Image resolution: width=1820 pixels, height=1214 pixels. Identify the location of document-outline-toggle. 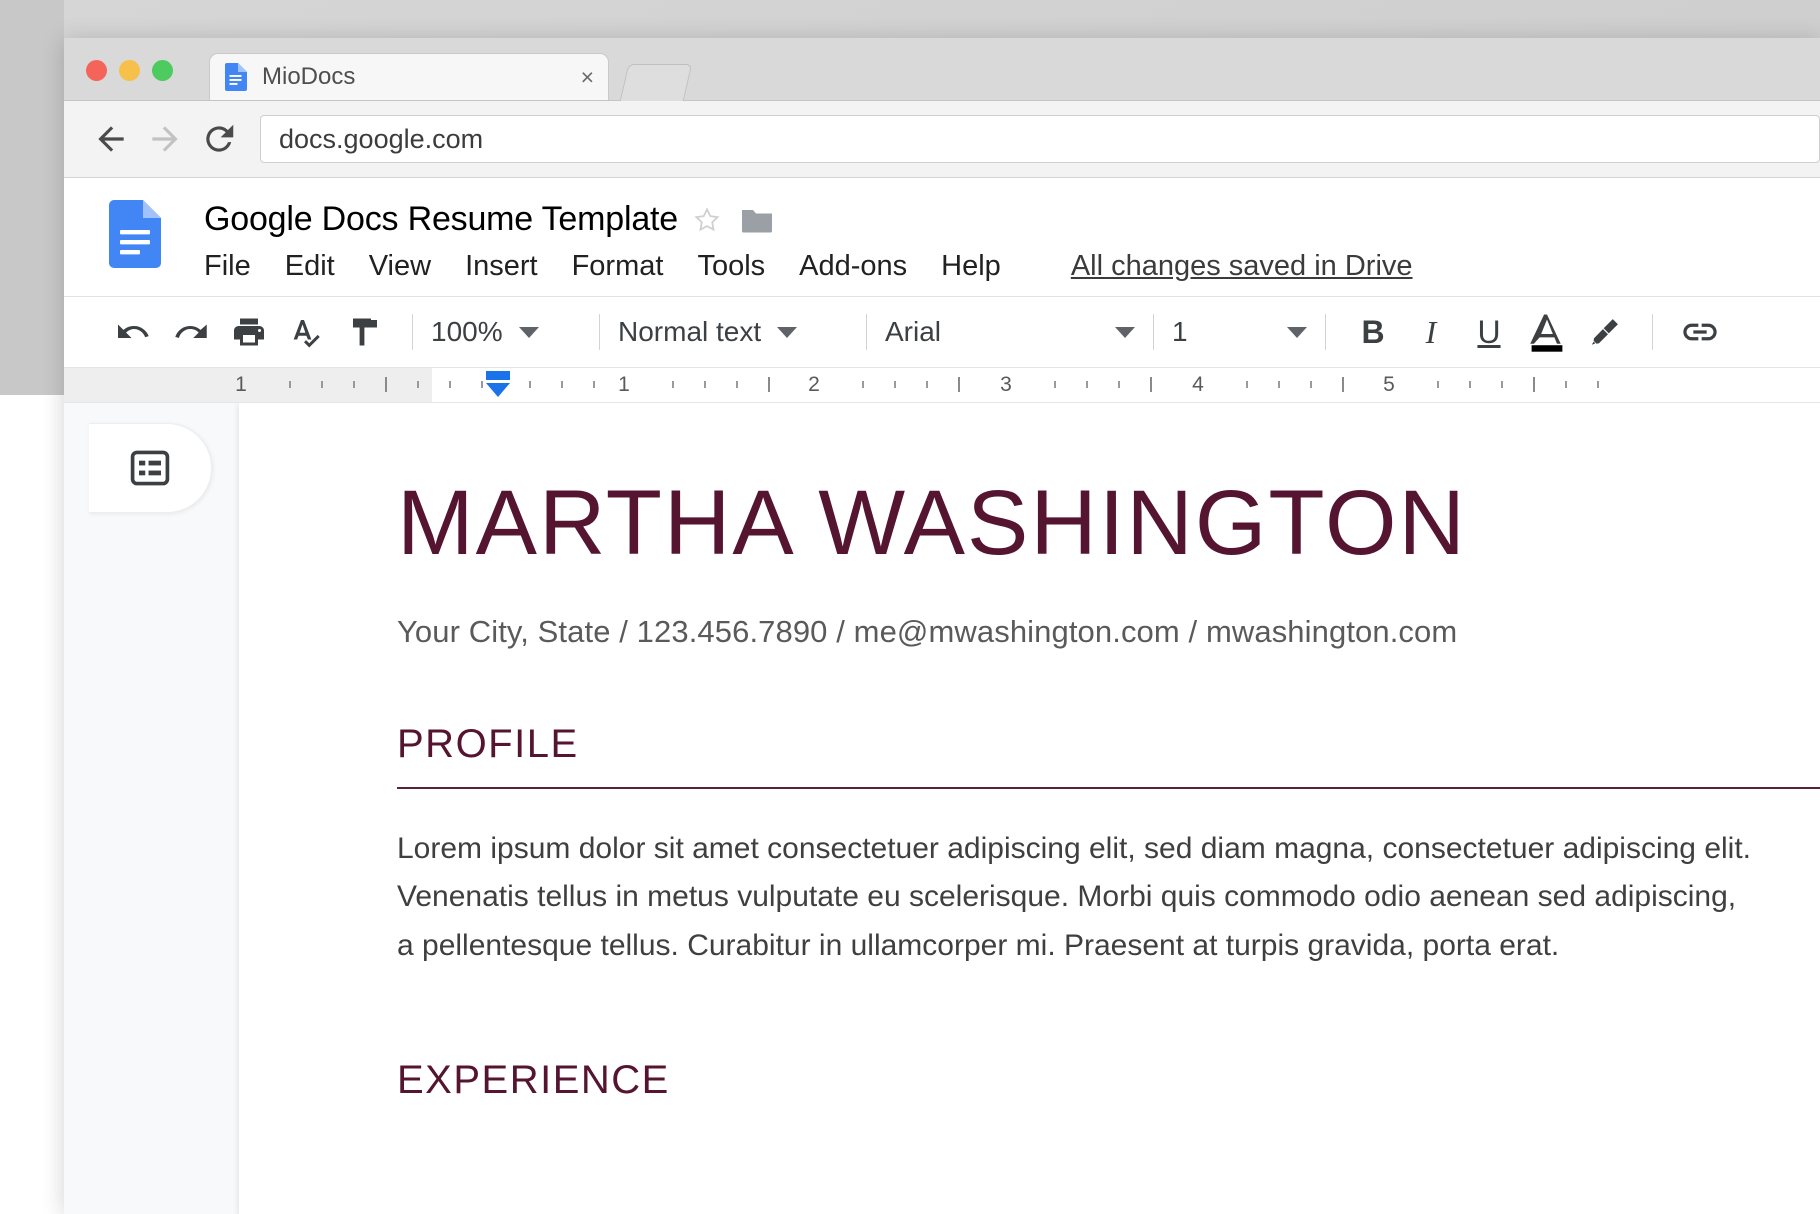
(150, 468).